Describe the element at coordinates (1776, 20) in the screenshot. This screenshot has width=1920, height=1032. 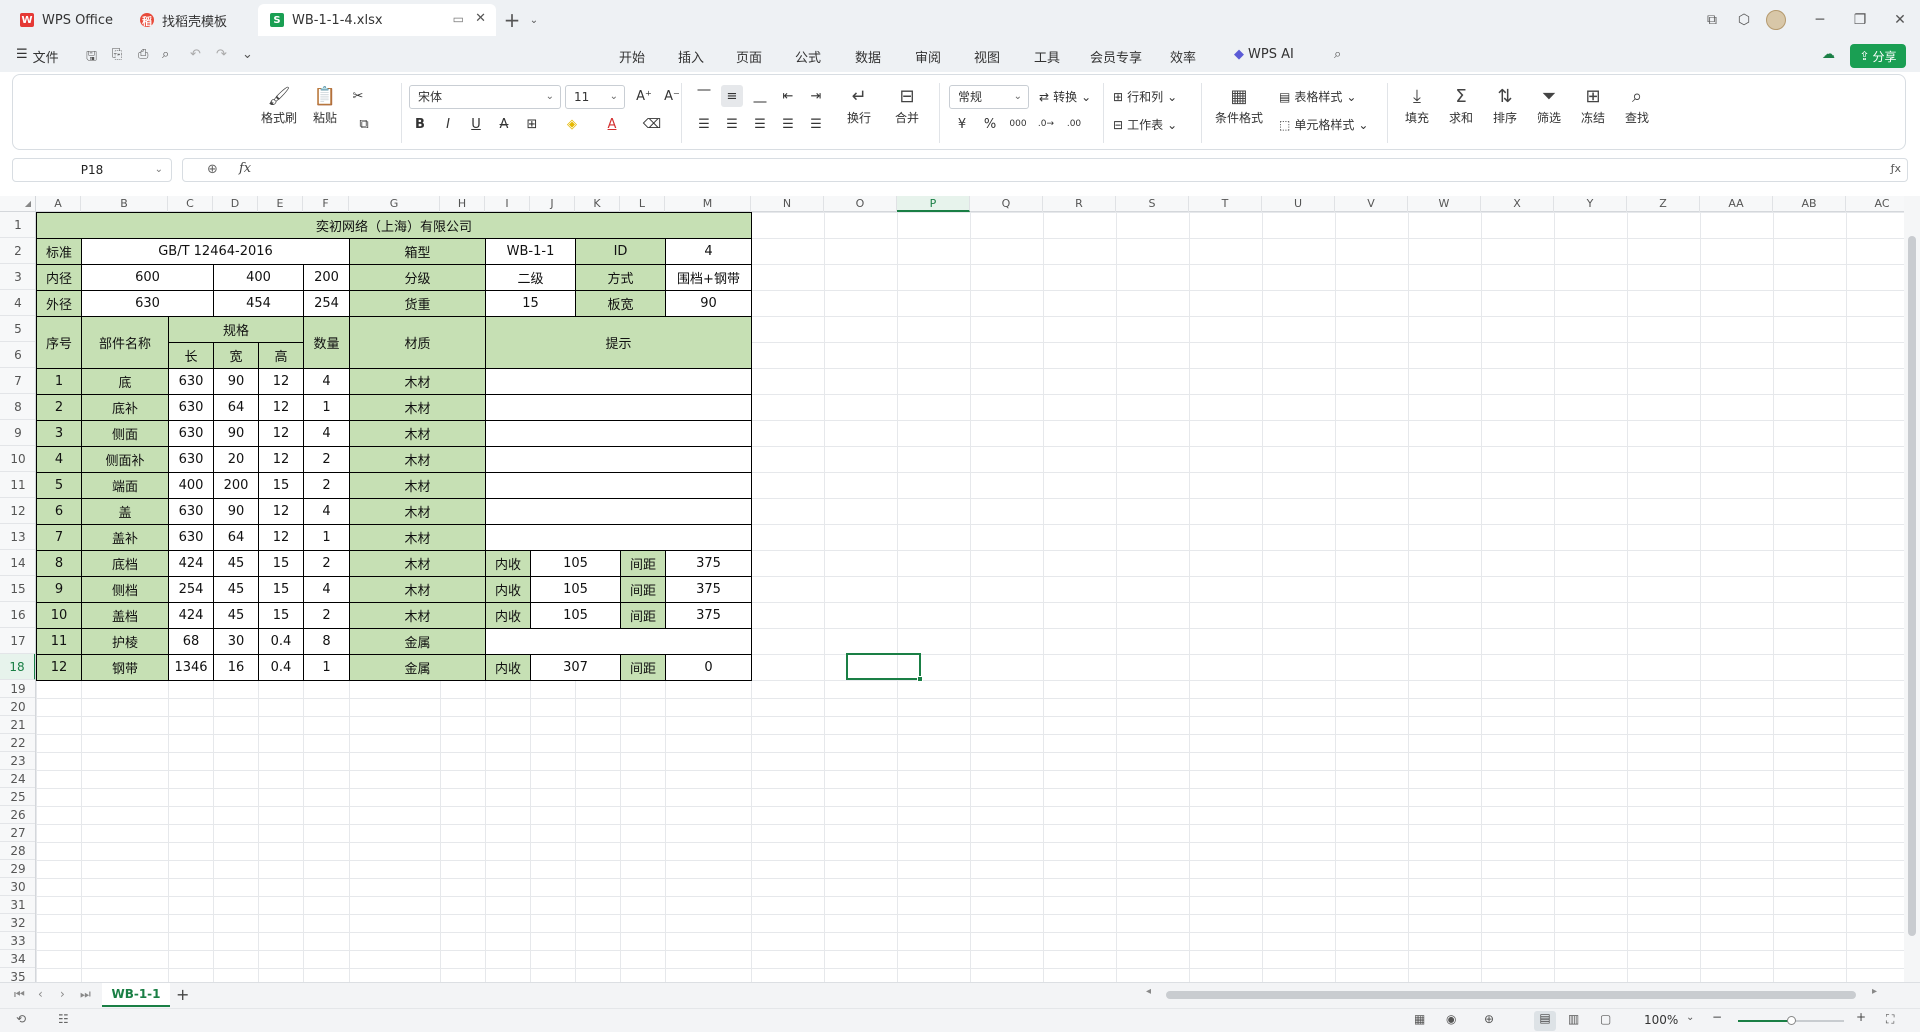
I see `avatar` at that location.